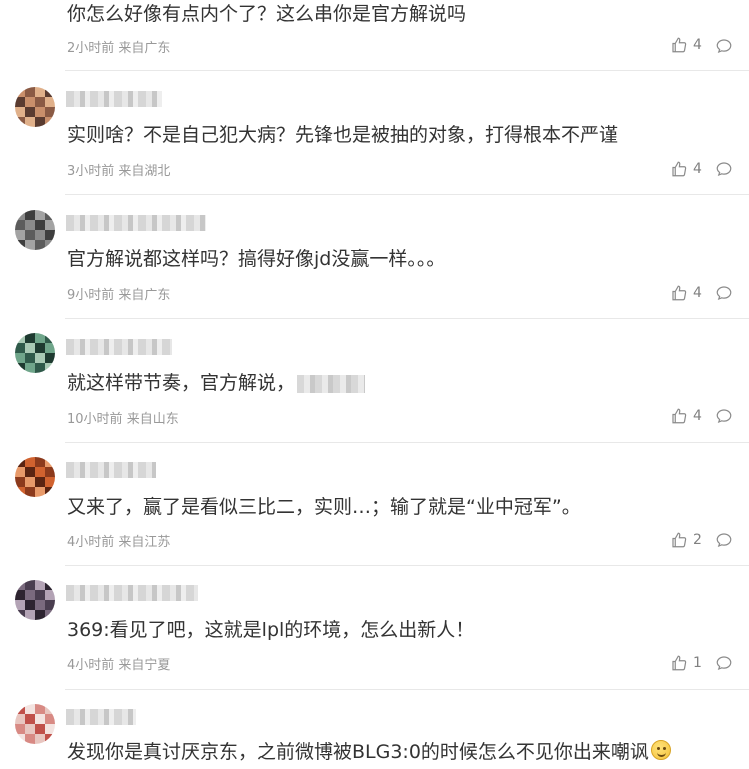 The image size is (749, 769). Describe the element at coordinates (697, 540) in the screenshot. I see `like-count: 2` at that location.